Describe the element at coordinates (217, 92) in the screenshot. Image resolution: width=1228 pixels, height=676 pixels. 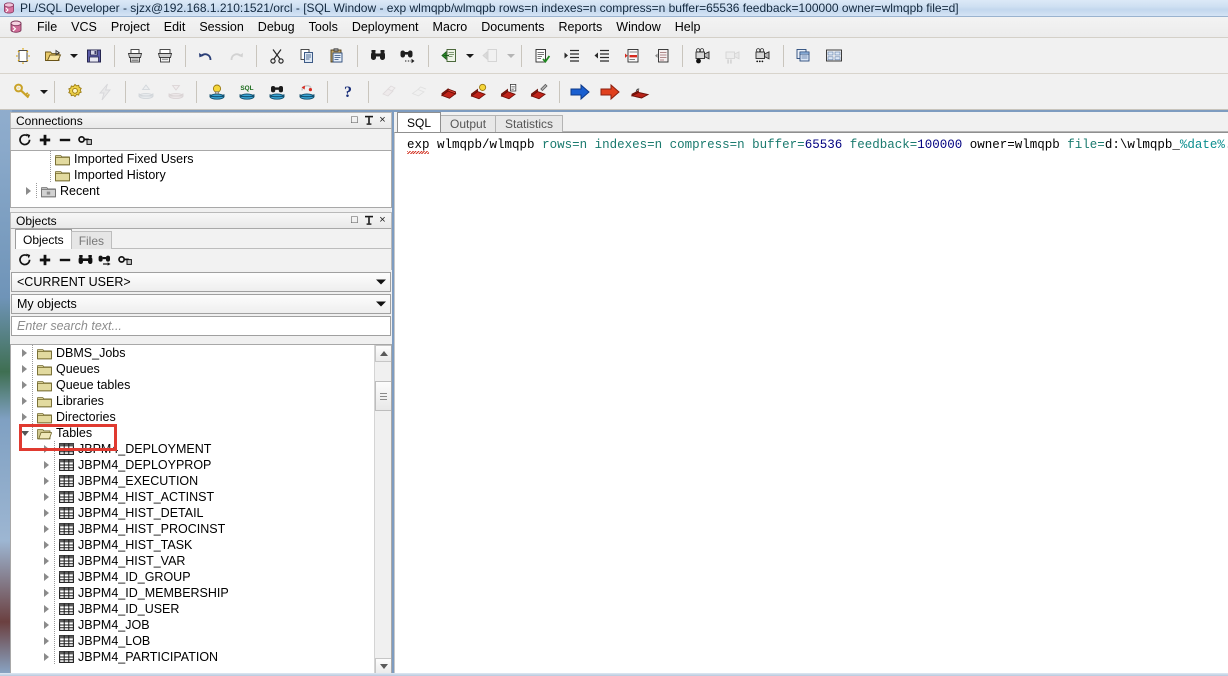
I see `db-bulb-icon` at that location.